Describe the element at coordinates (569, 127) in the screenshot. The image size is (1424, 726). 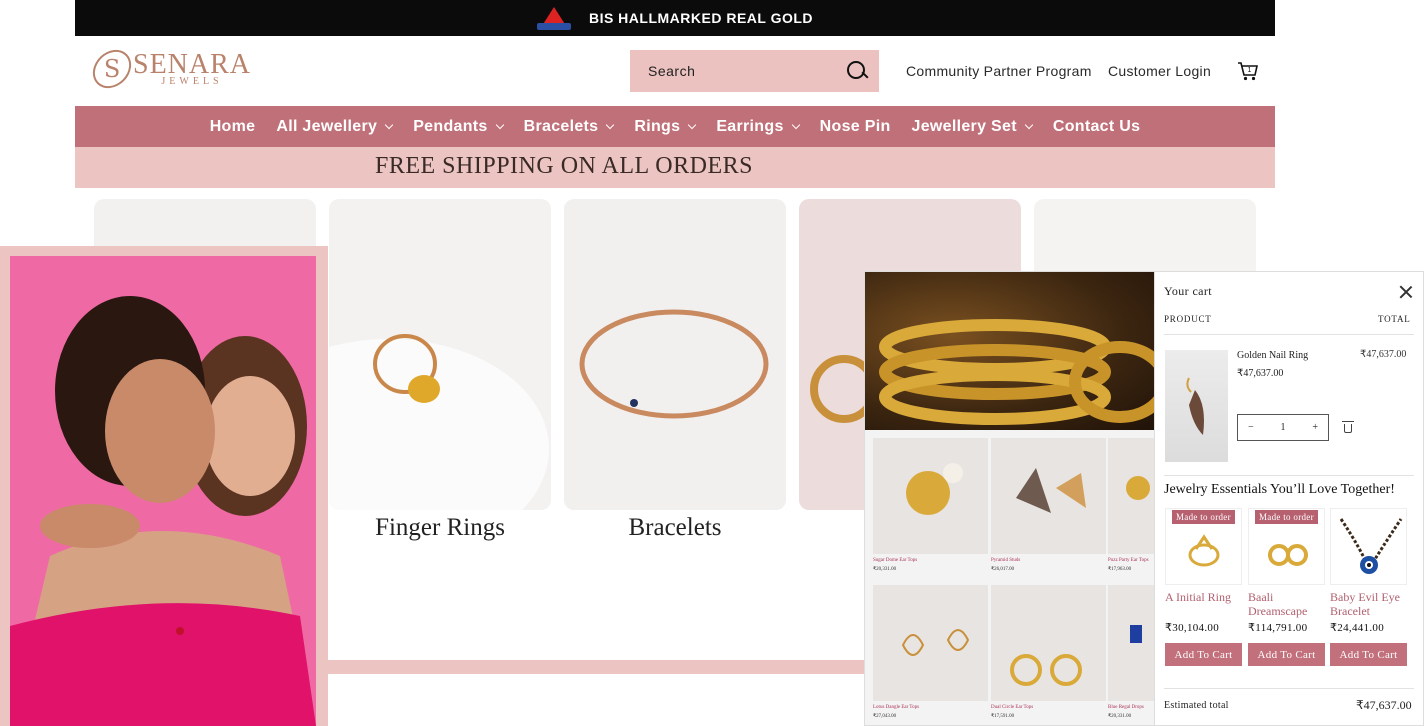
I see `nav-item-bracelets: Bracelets` at that location.